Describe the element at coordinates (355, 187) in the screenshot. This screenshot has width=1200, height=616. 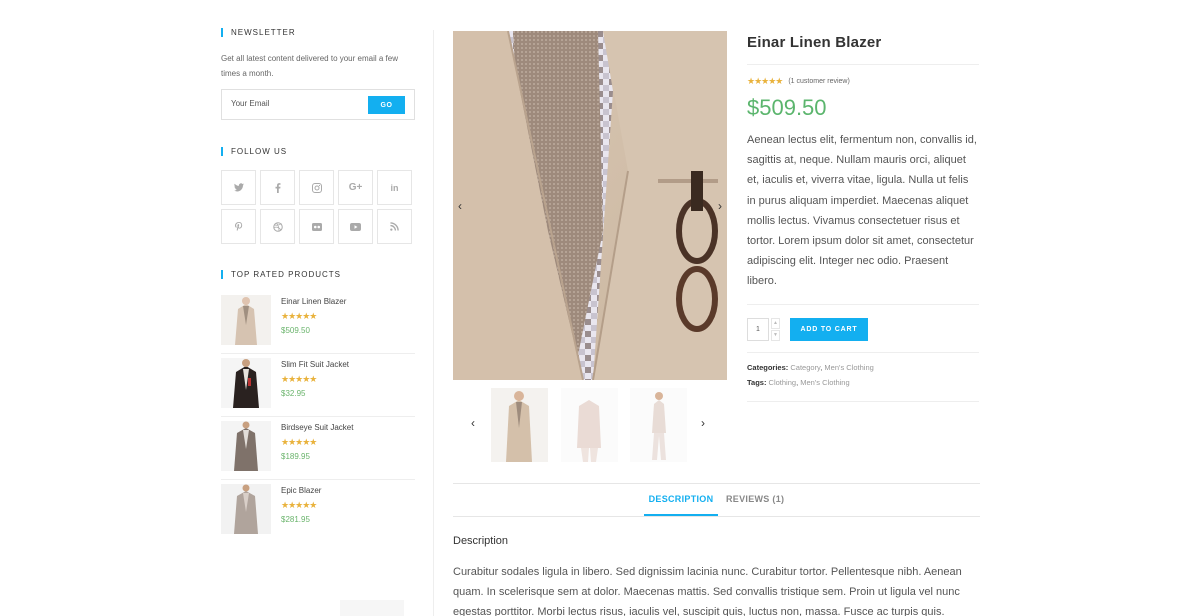
I see `google-plus-icon: G+` at that location.